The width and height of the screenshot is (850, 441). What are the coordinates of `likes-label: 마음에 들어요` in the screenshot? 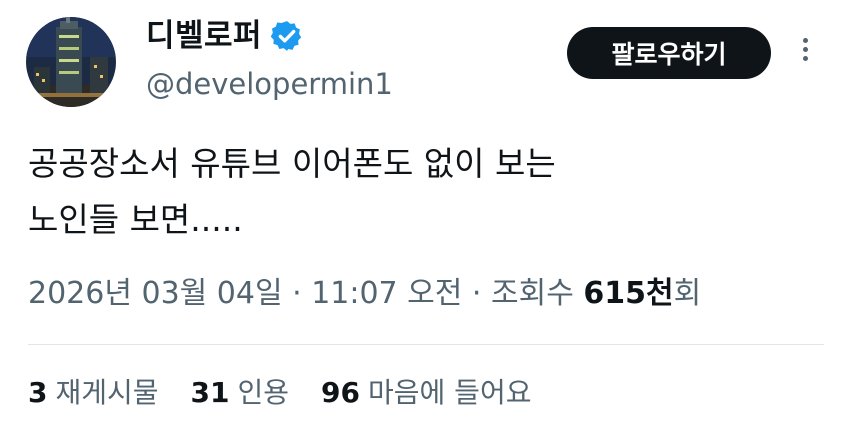 It's located at (450, 392).